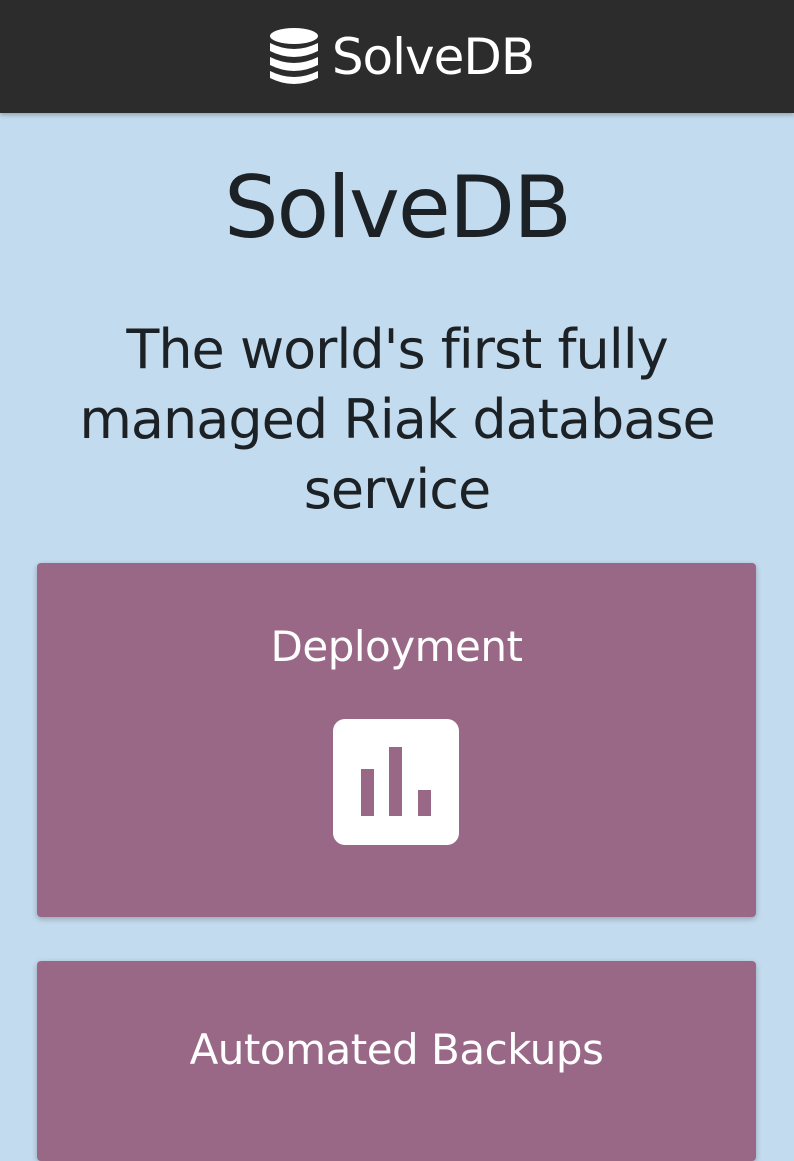  What do you see at coordinates (396, 1049) in the screenshot?
I see `feature-title: Automated Backups` at bounding box center [396, 1049].